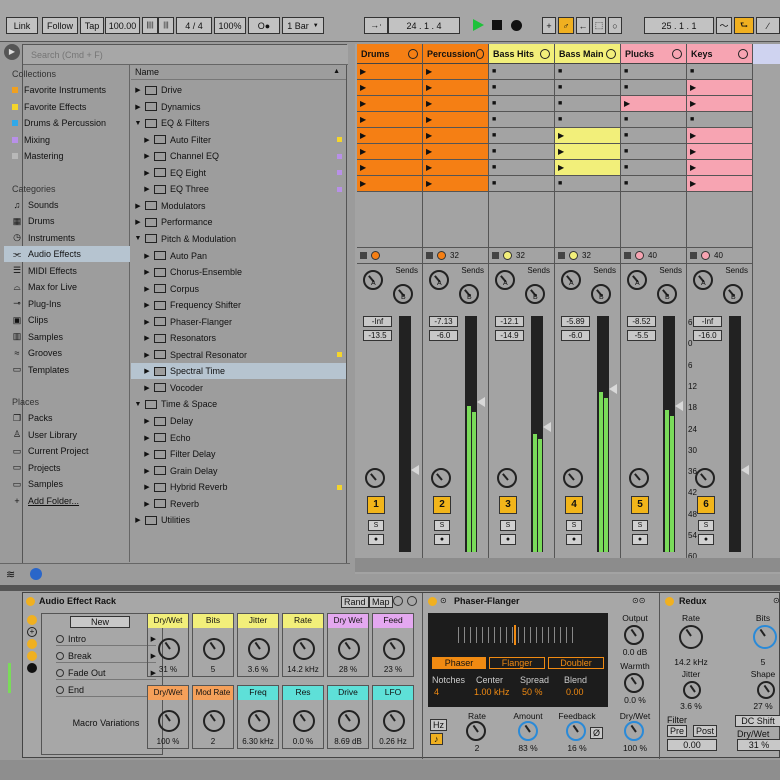 This screenshot has width=780, height=780. Describe the element at coordinates (707, 335) in the screenshot. I see `volume-value: -16.0` at that location.